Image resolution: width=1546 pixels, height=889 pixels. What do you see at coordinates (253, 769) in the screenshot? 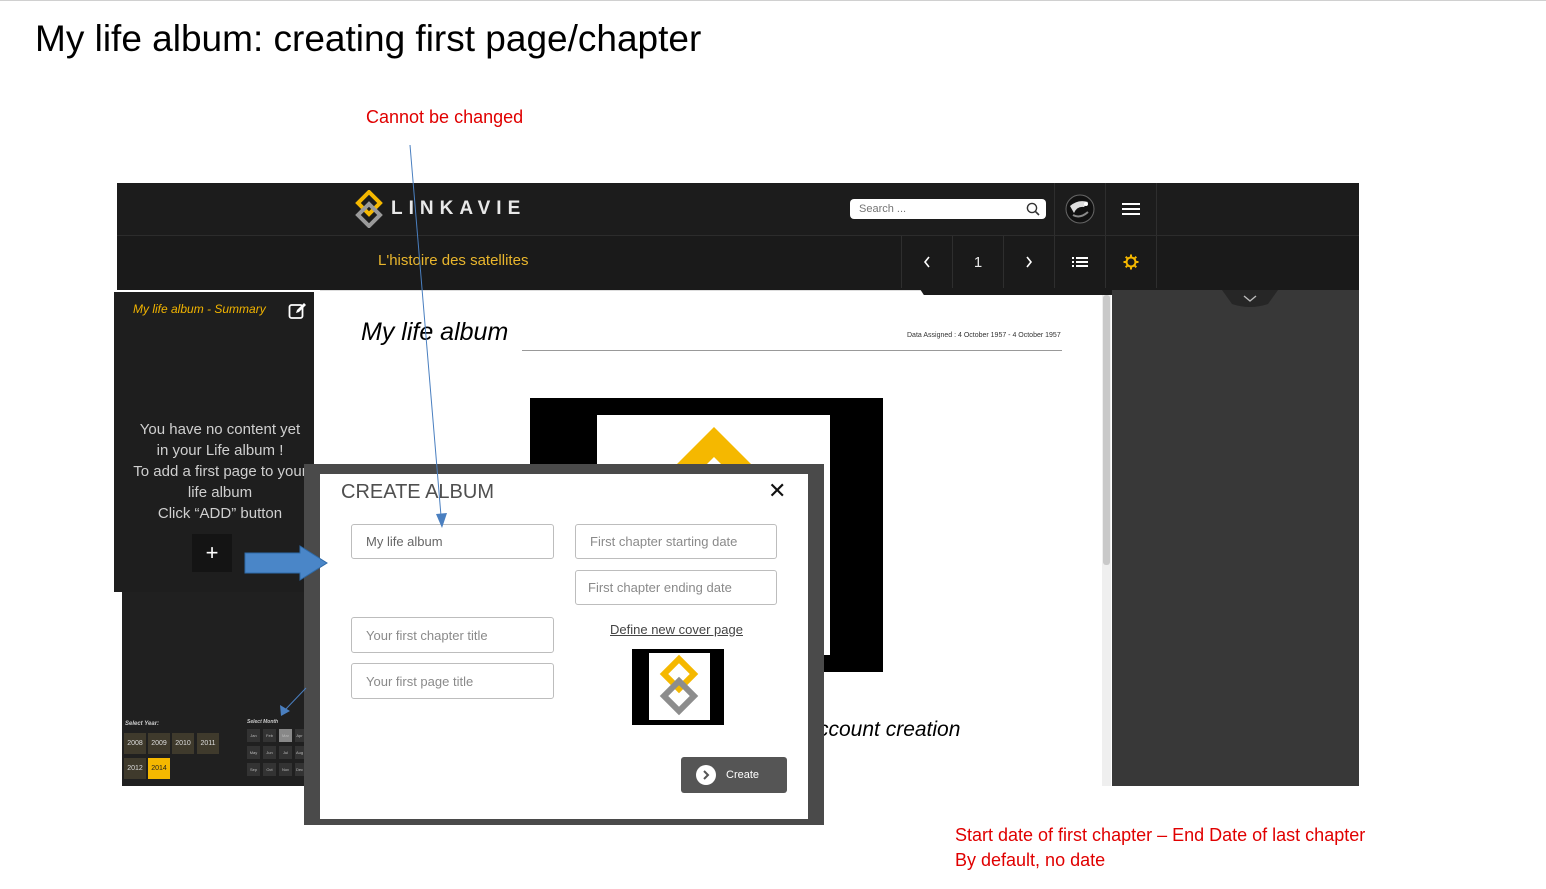
I see `month-chip: Sep` at bounding box center [253, 769].